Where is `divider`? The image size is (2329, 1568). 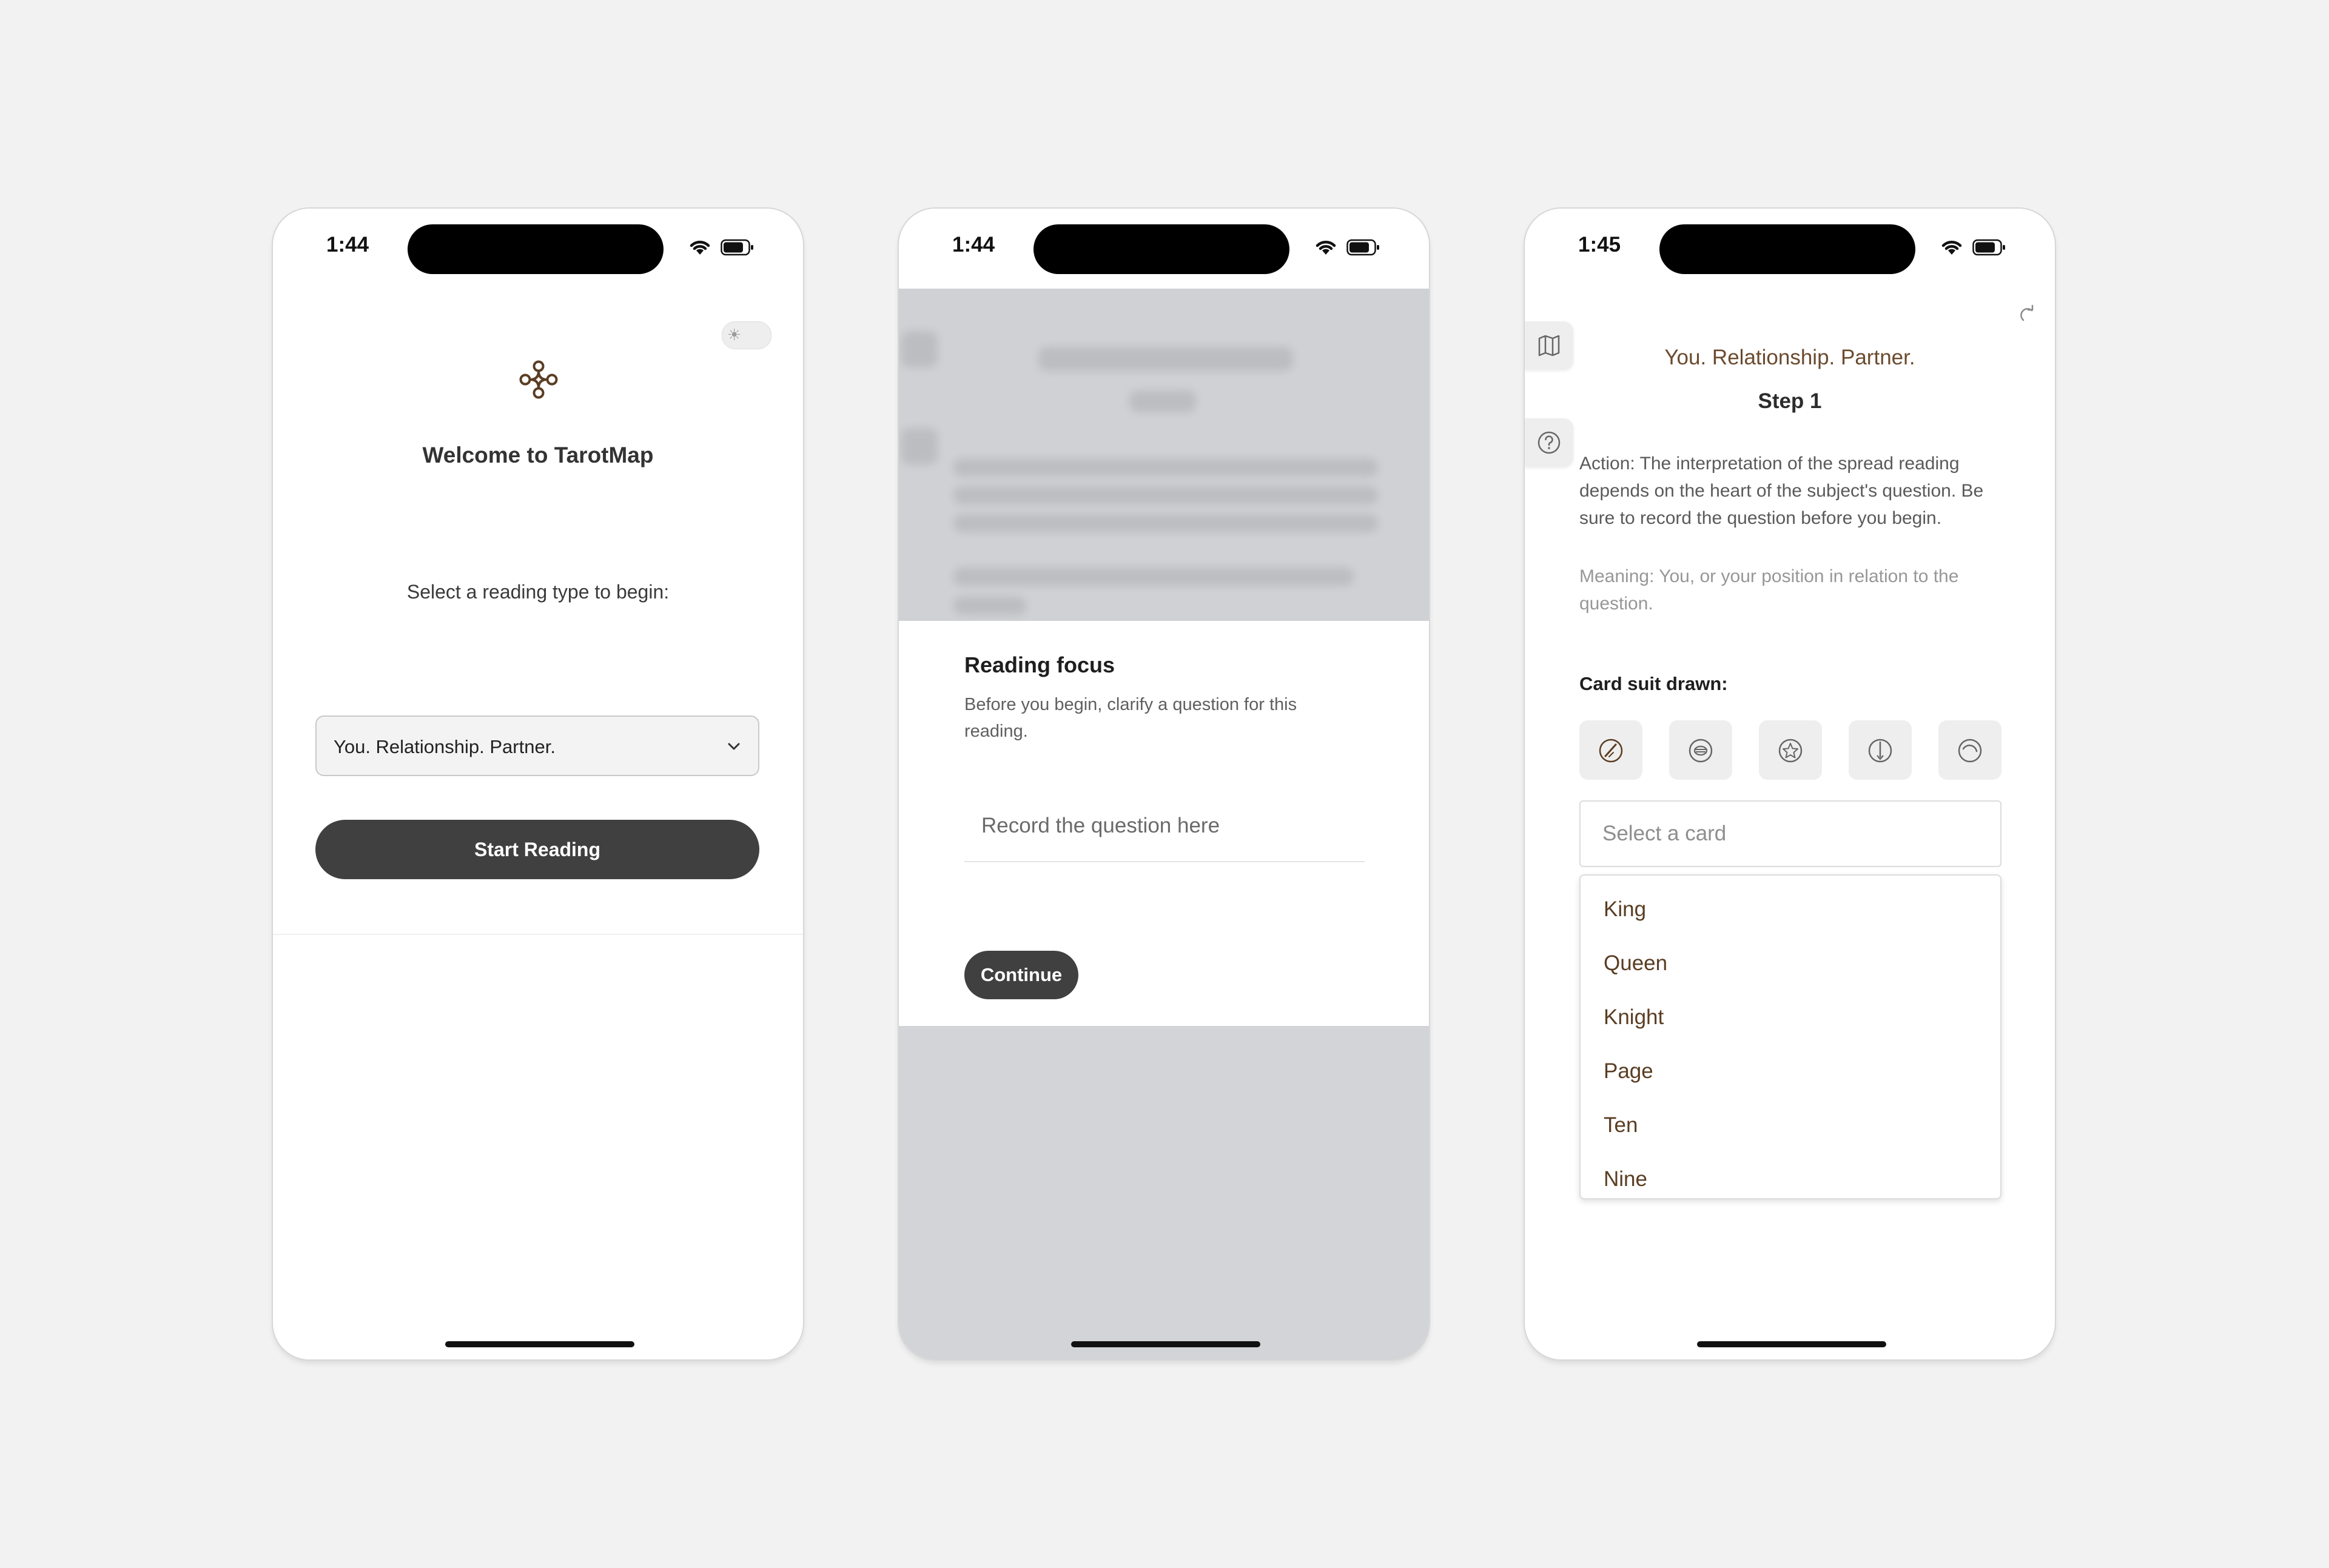
divider is located at coordinates (538, 935).